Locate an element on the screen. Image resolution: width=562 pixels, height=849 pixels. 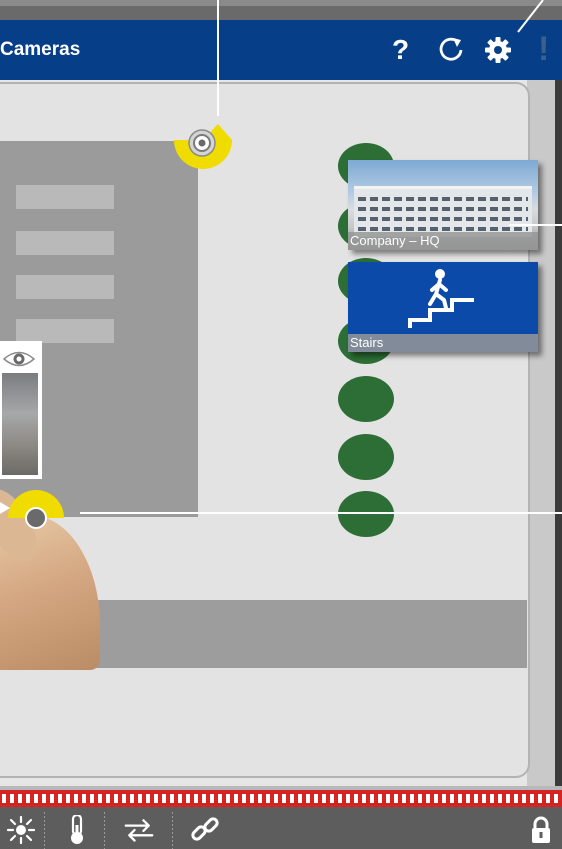
page-title: Cameras is located at coordinates (40, 49).